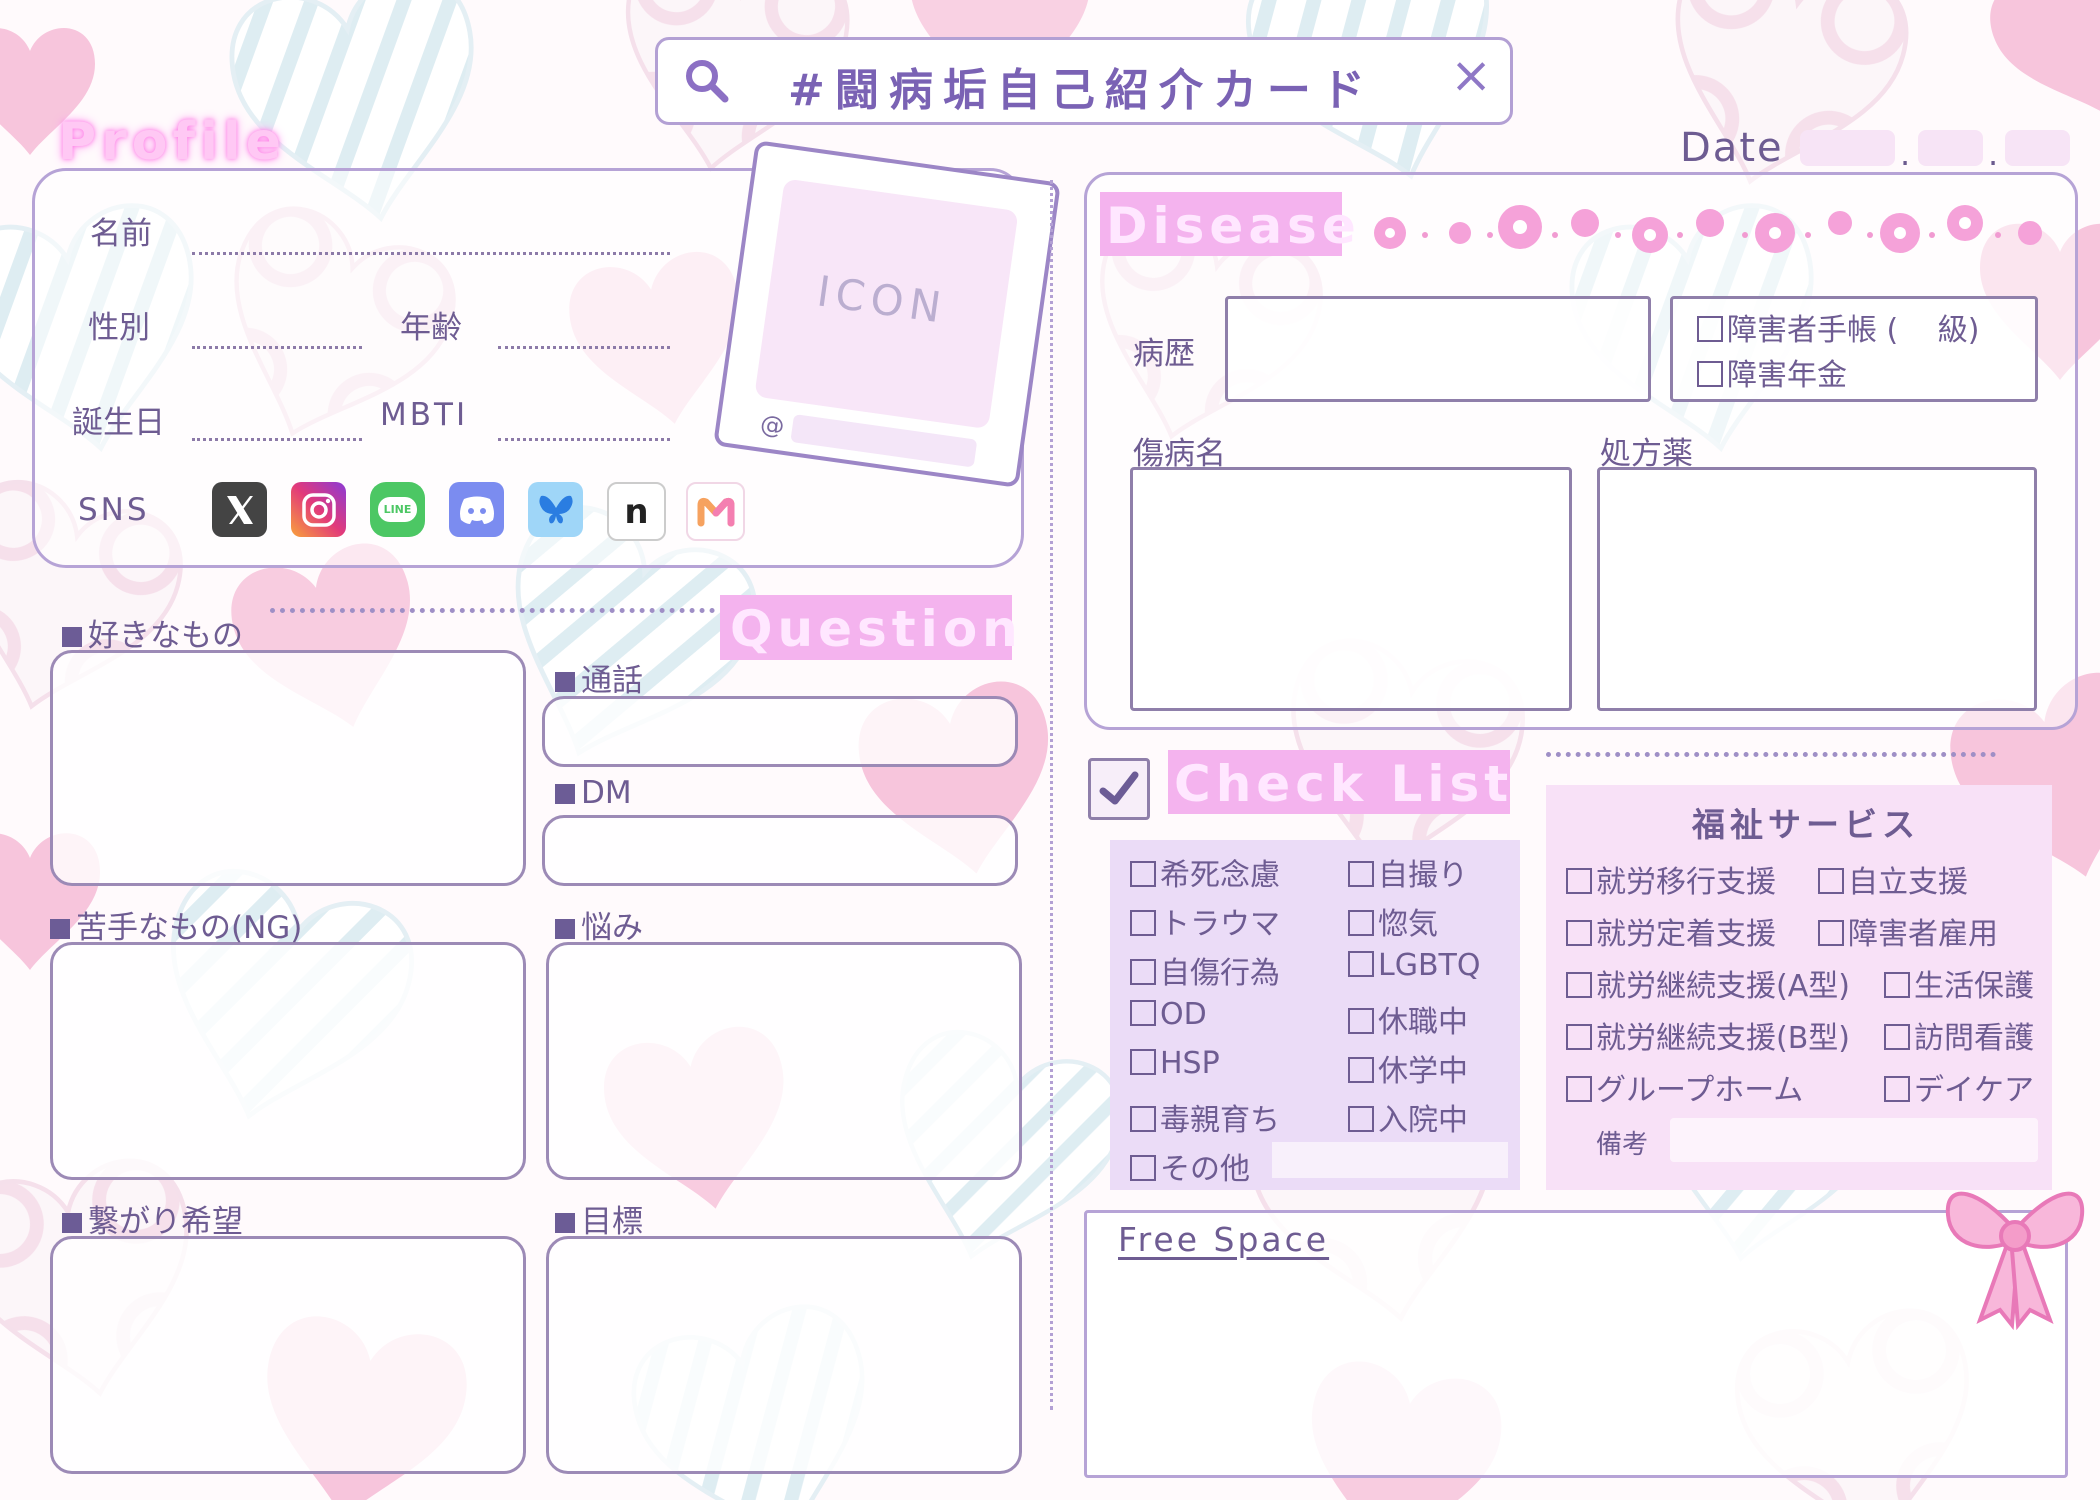  What do you see at coordinates (1164, 354) in the screenshot?
I see `history-label: 病歴` at bounding box center [1164, 354].